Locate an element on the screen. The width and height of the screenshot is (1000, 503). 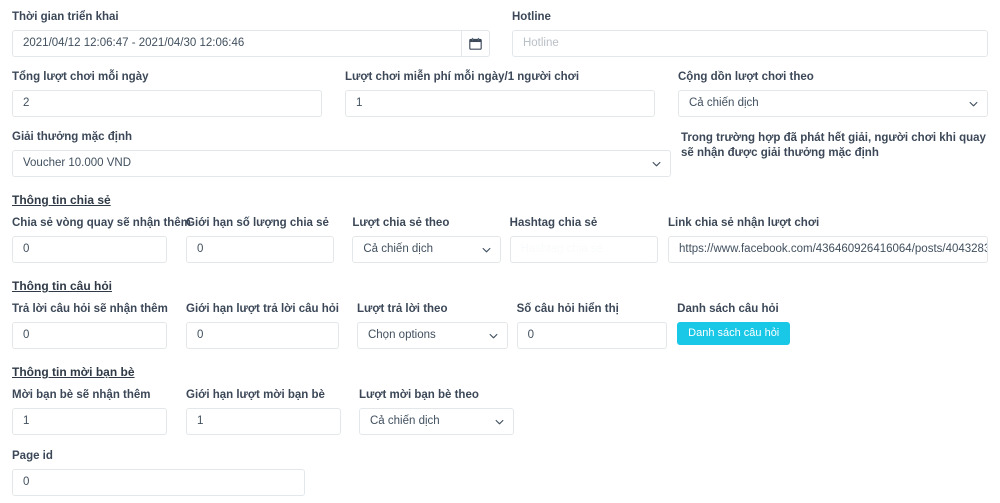
total-plays-input: 2 is located at coordinates (167, 103).